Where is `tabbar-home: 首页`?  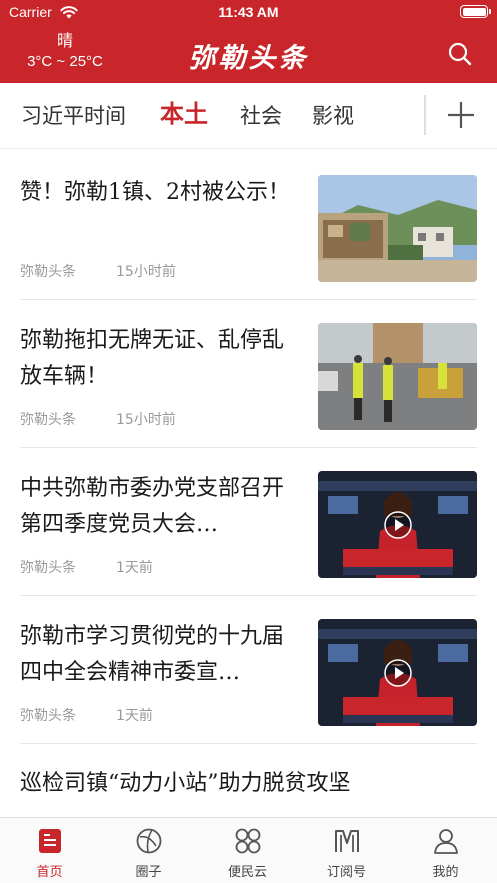 tabbar-home: 首页 is located at coordinates (49, 850).